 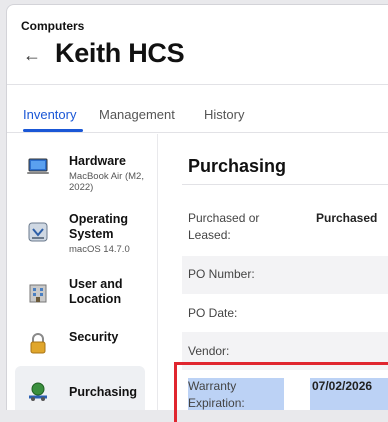 I want to click on sidebar-item-security: Security, so click(x=80, y=346).